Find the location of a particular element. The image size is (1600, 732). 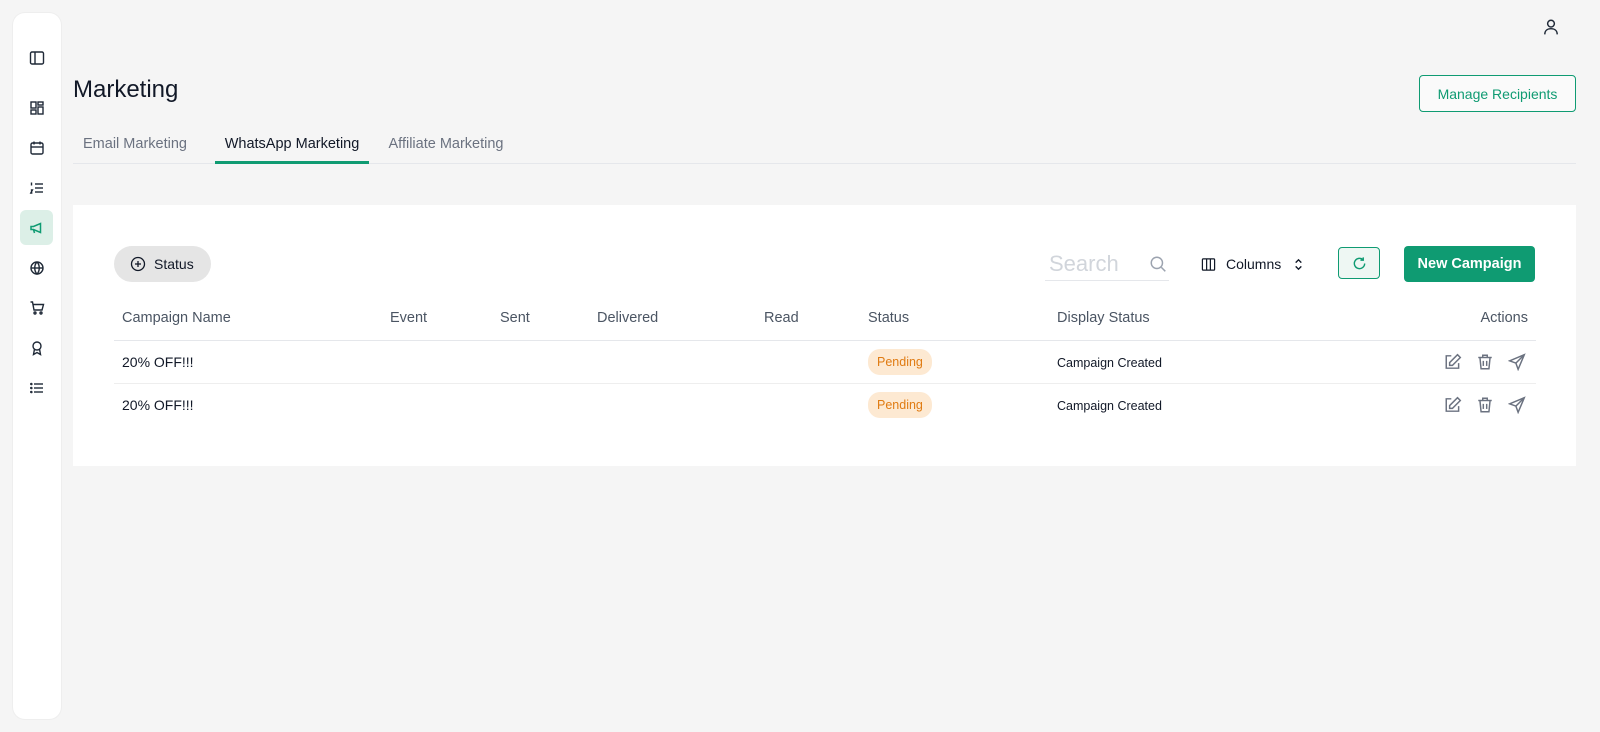

header-sent: Sent is located at coordinates (540, 319).